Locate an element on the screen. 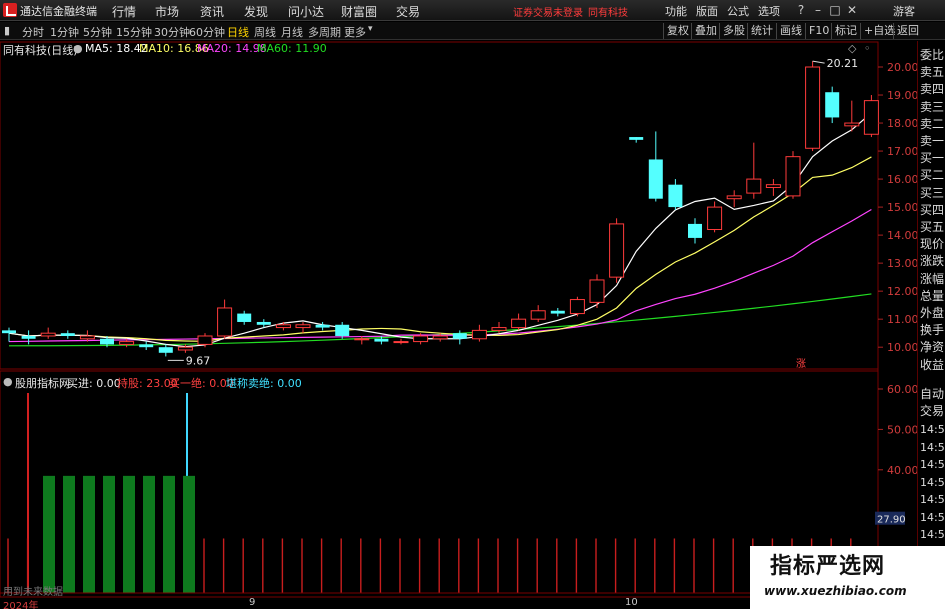 This screenshot has width=945, height=609. button-fuquan: 复权 is located at coordinates (677, 31).